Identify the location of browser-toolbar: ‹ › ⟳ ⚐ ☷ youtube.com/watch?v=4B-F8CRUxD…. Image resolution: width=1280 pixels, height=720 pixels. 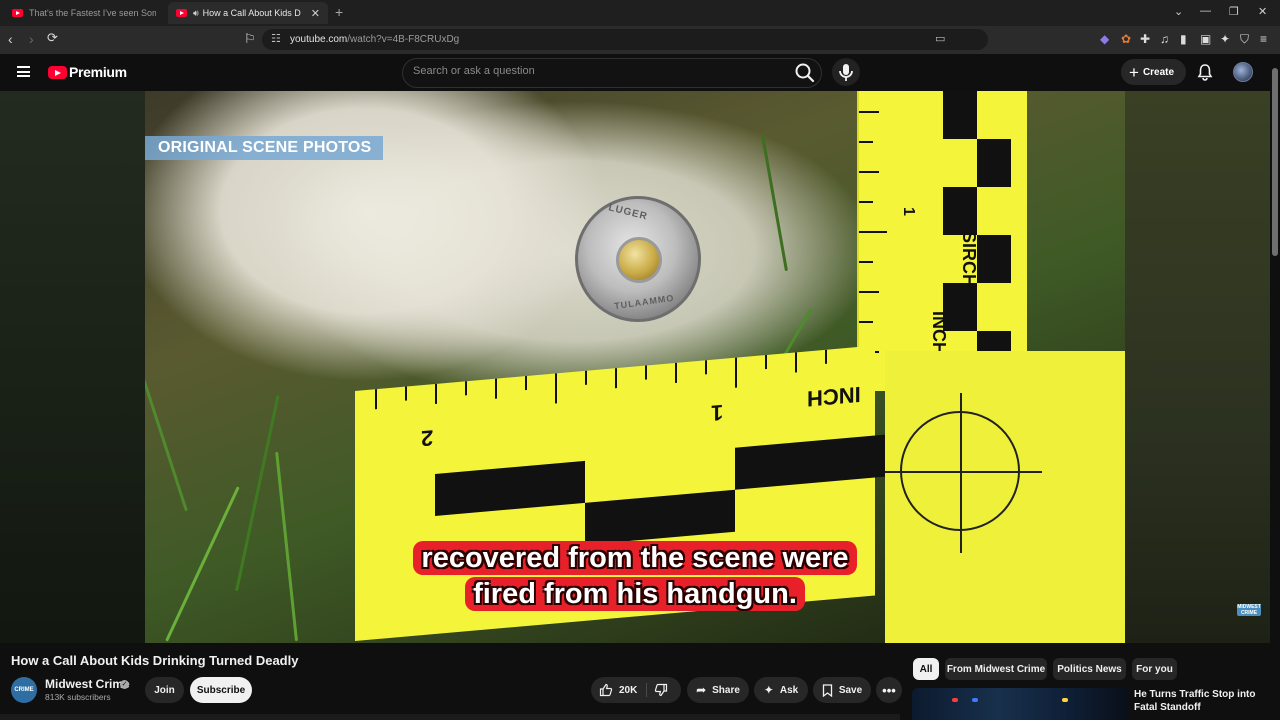
(640, 49).